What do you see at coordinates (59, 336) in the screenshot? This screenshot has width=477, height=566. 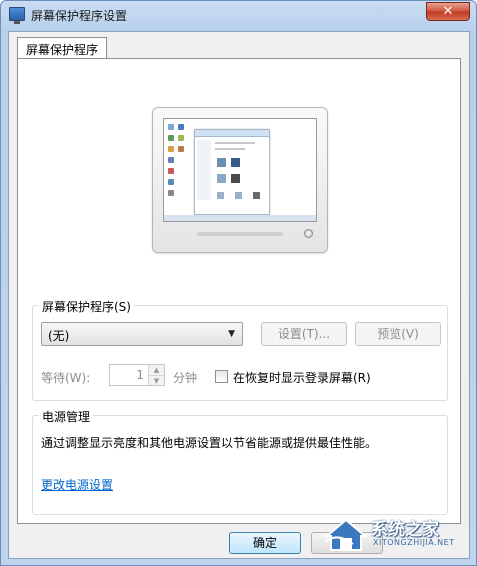 I see `screensaver-selected-value: (无)` at bounding box center [59, 336].